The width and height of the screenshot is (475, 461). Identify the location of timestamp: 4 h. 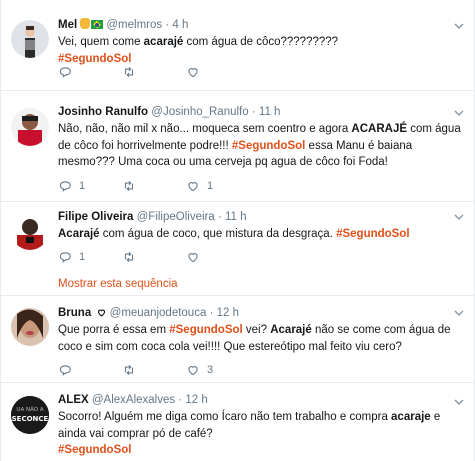
(180, 25).